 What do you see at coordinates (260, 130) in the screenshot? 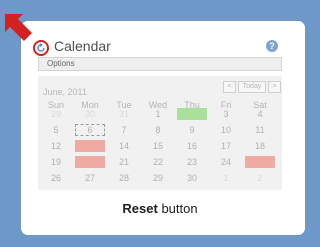
I see `calendar-day: 11` at bounding box center [260, 130].